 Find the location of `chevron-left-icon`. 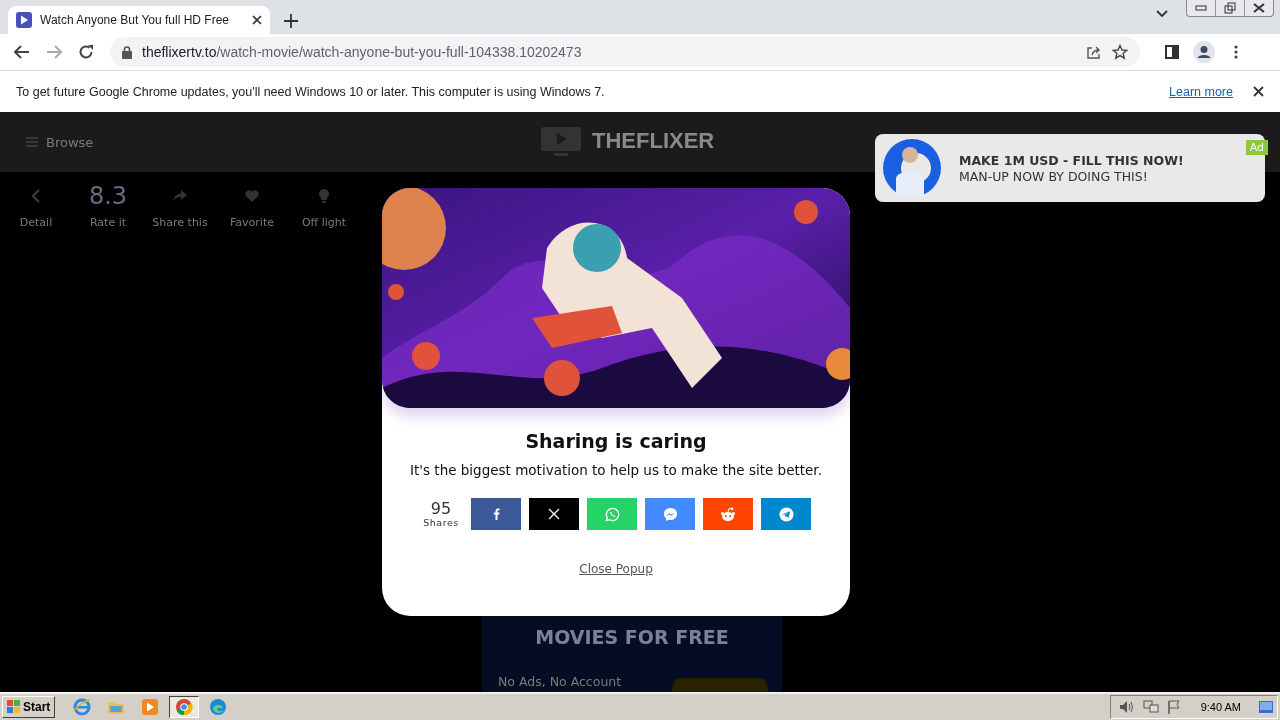

chevron-left-icon is located at coordinates (36, 196).